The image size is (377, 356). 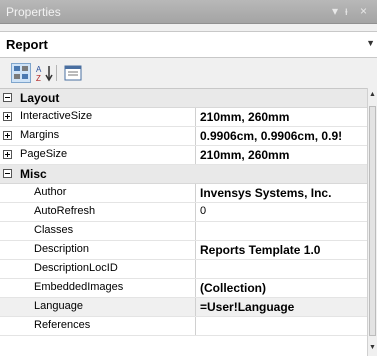 I want to click on window-title: Properties, so click(x=33, y=12).